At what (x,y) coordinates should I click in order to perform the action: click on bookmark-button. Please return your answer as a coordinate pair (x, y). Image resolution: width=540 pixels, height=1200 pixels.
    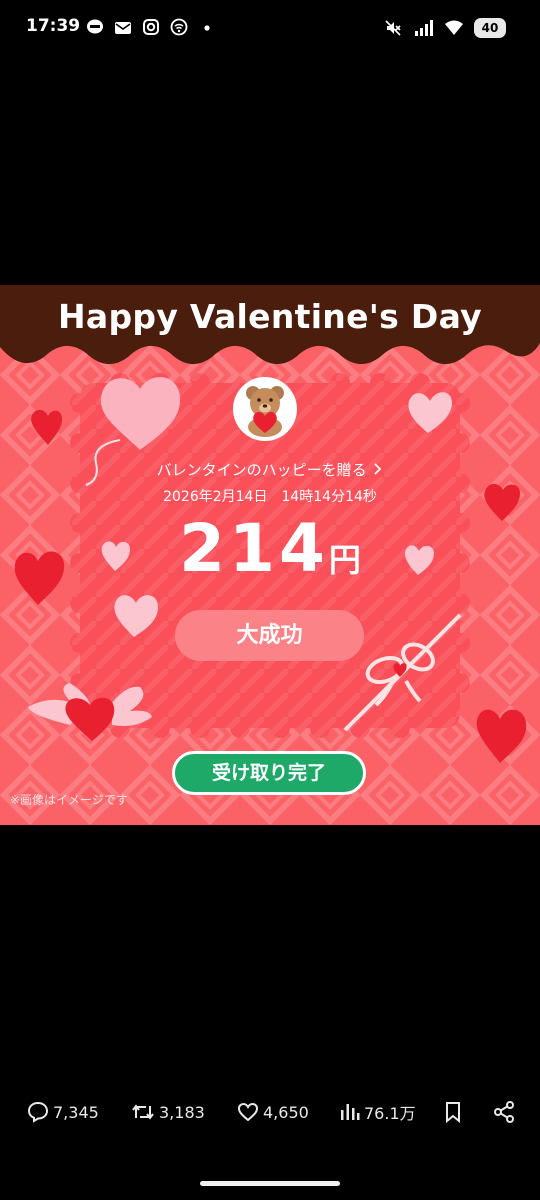
    Looking at the image, I should click on (453, 1112).